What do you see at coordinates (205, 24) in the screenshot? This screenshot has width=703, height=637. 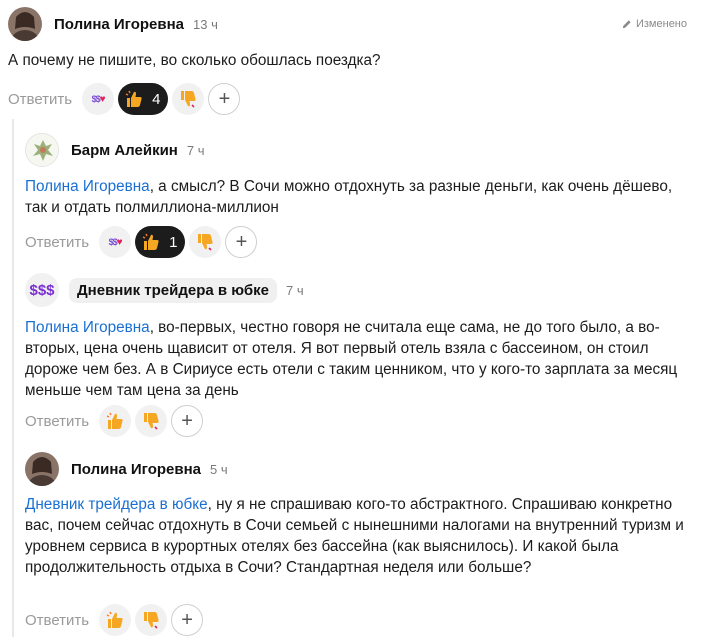 I see `timestamp: 13 ч` at bounding box center [205, 24].